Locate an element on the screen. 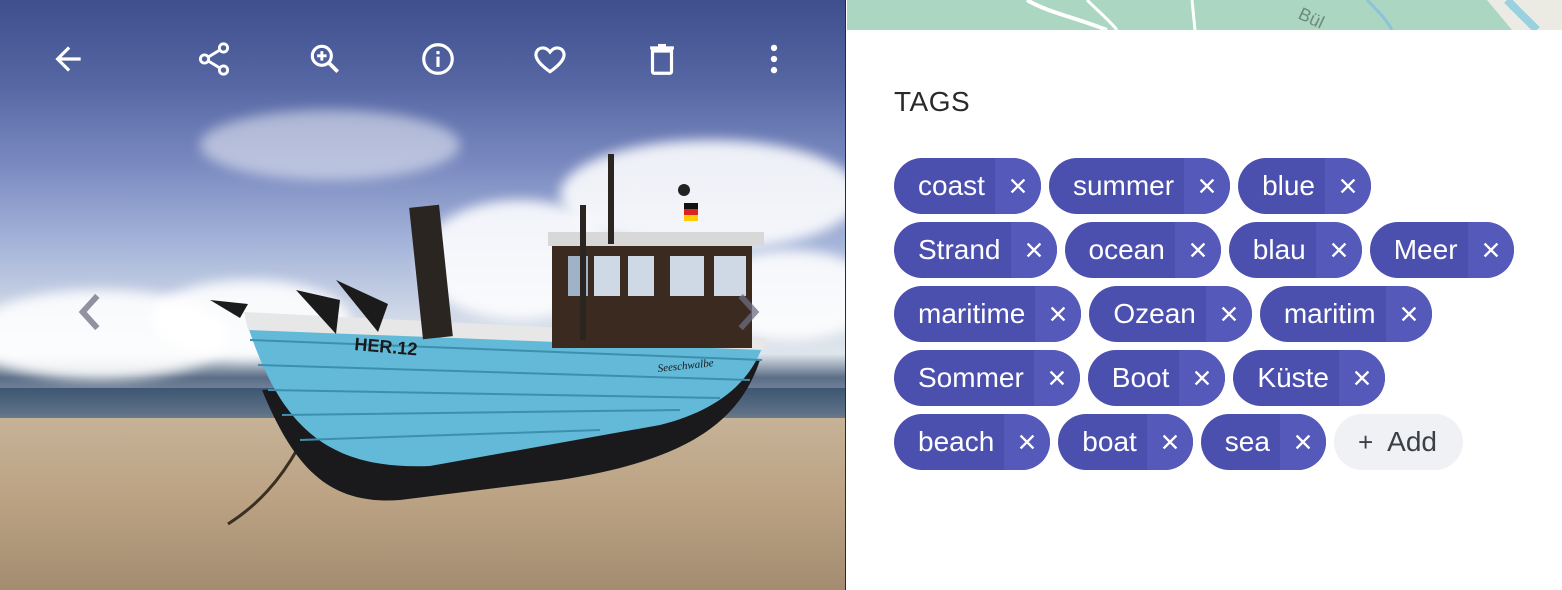 This screenshot has height=590, width=1562. tag-chip: Sommer is located at coordinates (987, 378).